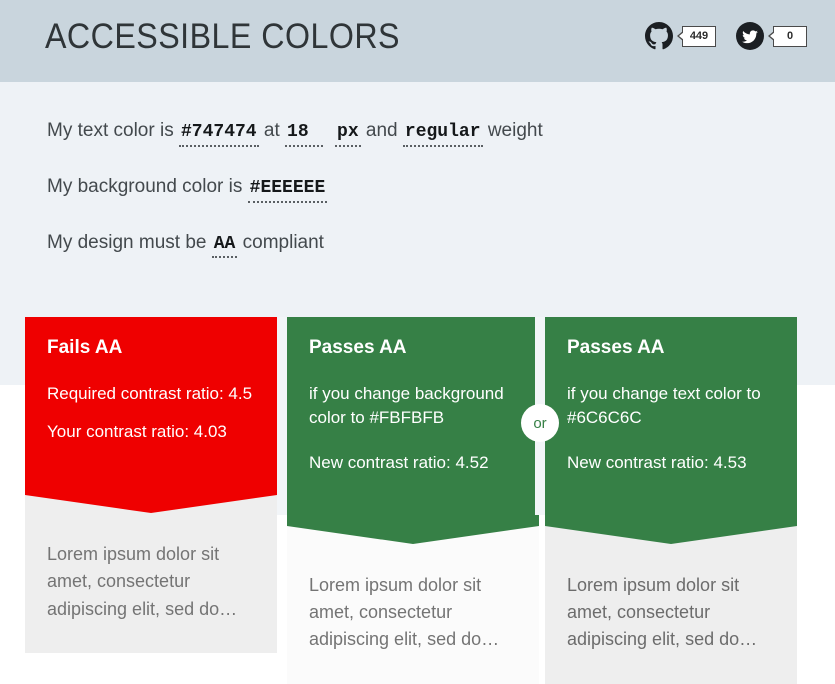  Describe the element at coordinates (750, 36) in the screenshot. I see `twitter-icon` at that location.